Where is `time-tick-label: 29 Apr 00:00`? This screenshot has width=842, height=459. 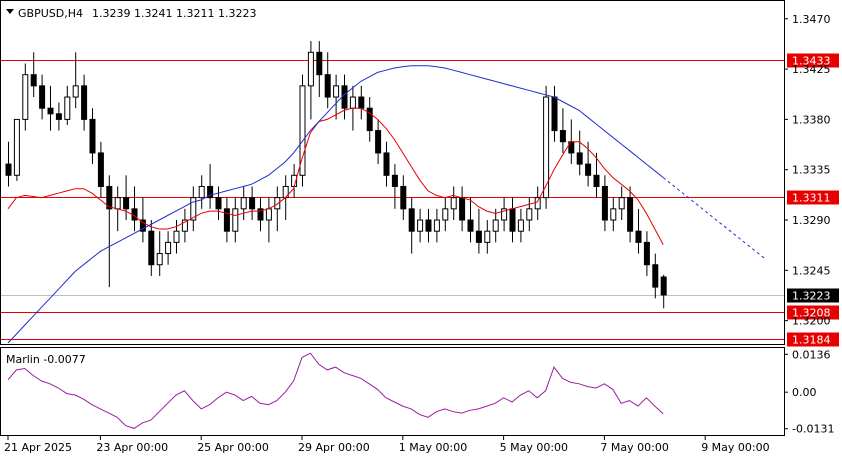 time-tick-label: 29 Apr 00:00 is located at coordinates (334, 447).